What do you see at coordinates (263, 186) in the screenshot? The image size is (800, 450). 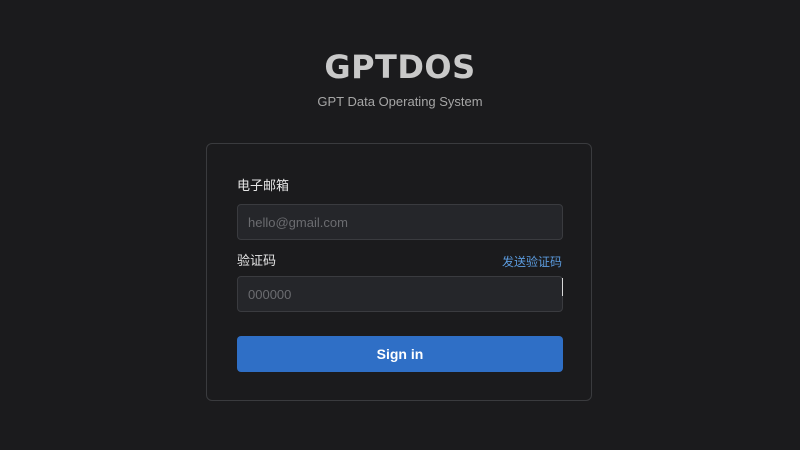 I see `email-label: 电子邮箱` at bounding box center [263, 186].